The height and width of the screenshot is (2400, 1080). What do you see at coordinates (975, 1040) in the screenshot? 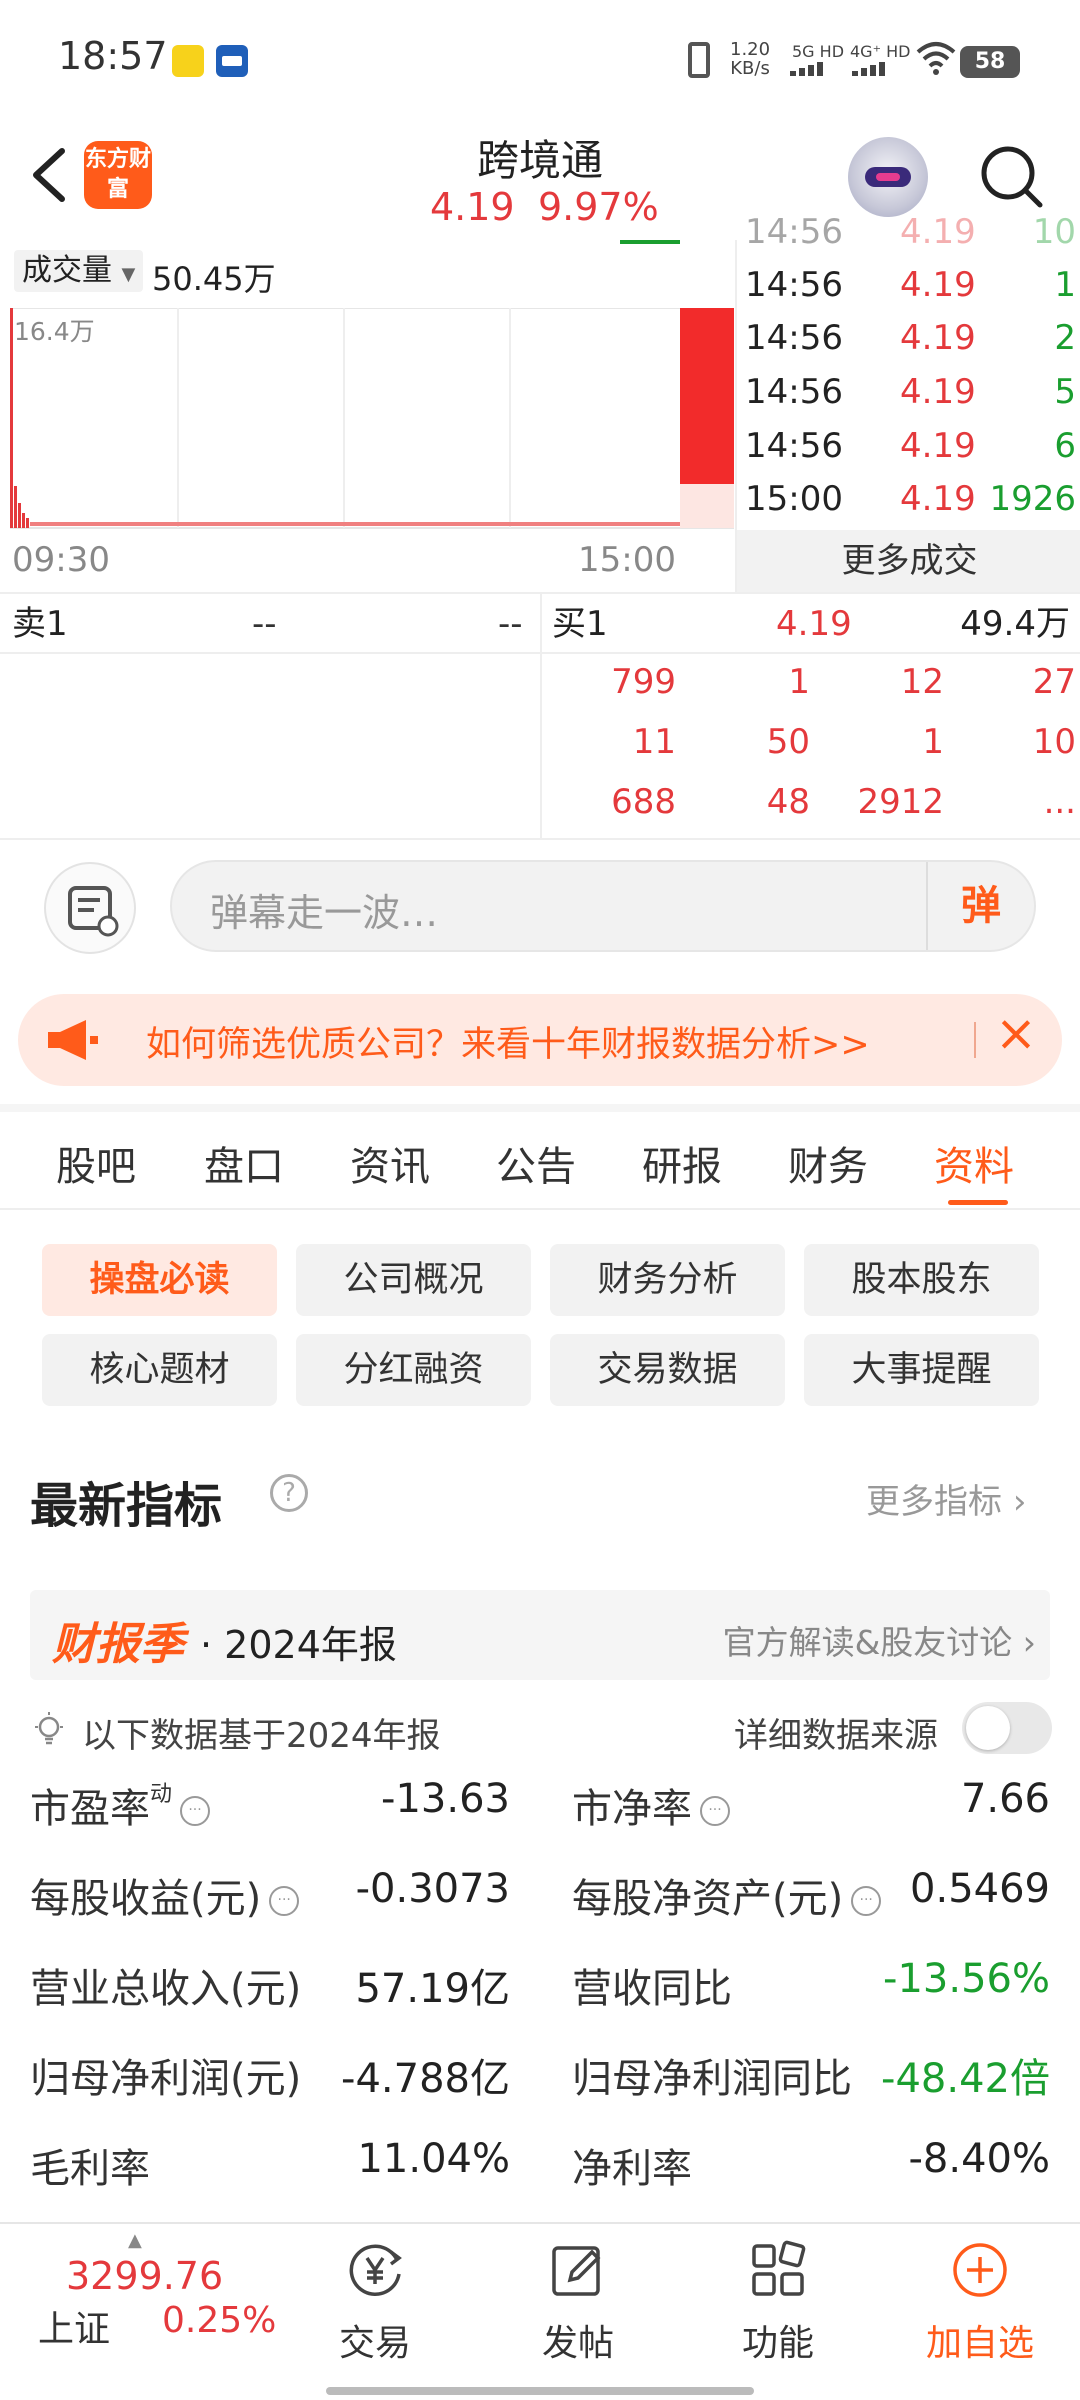
I see `promo-separator` at bounding box center [975, 1040].